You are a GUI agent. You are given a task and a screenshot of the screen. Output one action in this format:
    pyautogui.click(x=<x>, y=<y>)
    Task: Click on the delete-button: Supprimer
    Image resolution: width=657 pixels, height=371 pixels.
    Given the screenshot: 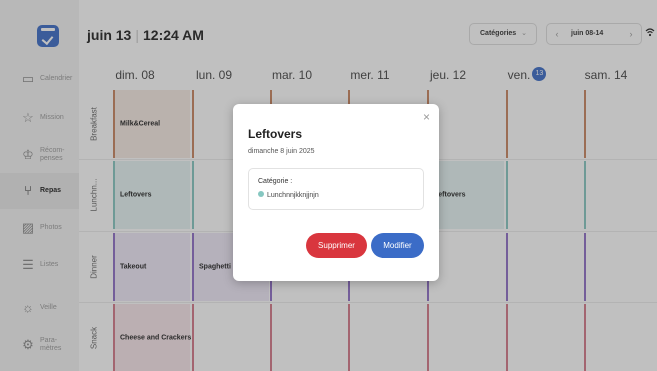 What is the action you would take?
    pyautogui.click(x=336, y=245)
    